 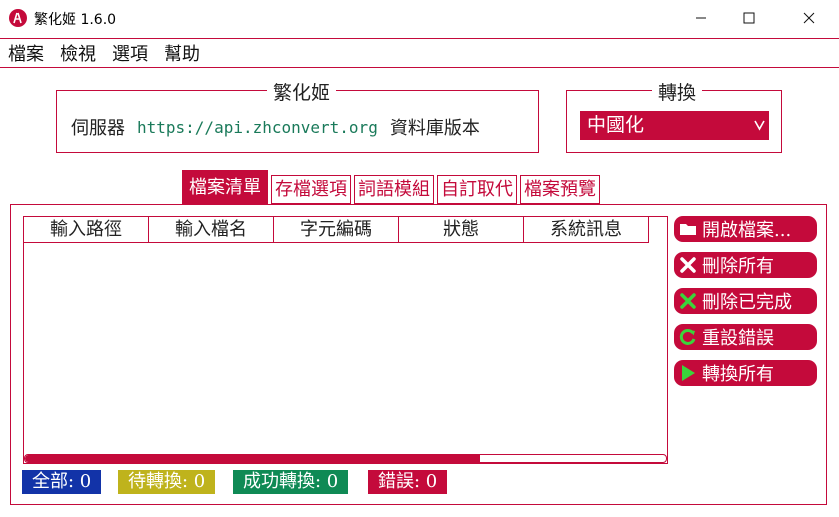 I want to click on tab-word-modules: 詞語模組, so click(x=394, y=189).